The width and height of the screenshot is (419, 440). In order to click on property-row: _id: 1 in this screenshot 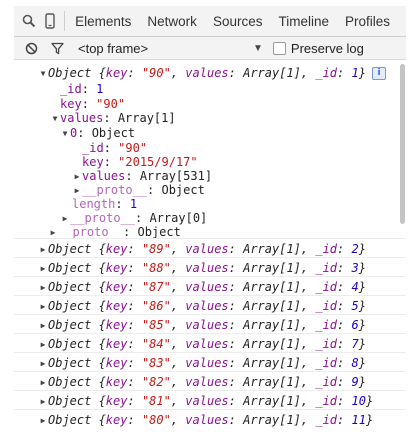, I will do `click(82, 89)`.